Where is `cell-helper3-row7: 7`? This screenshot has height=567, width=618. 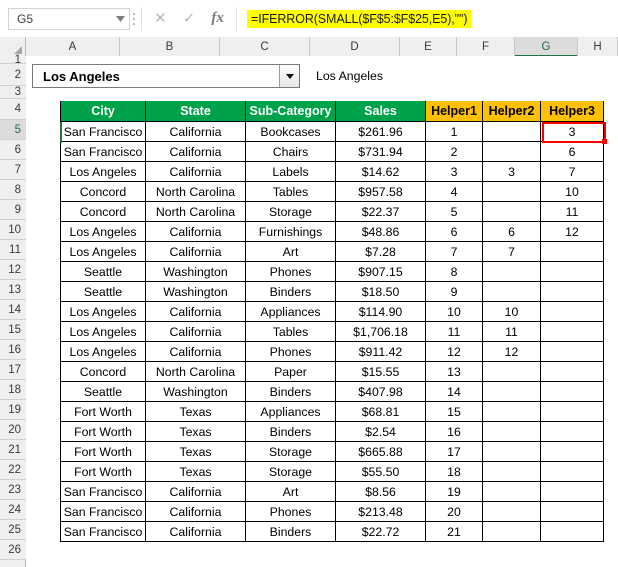
cell-helper3-row7: 7 is located at coordinates (572, 172).